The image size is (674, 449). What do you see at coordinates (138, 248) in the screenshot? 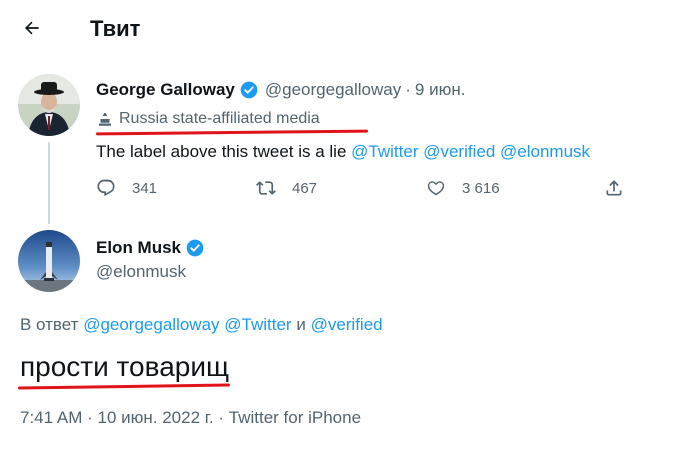
I see `tweet2-author-name: Elon Musk` at bounding box center [138, 248].